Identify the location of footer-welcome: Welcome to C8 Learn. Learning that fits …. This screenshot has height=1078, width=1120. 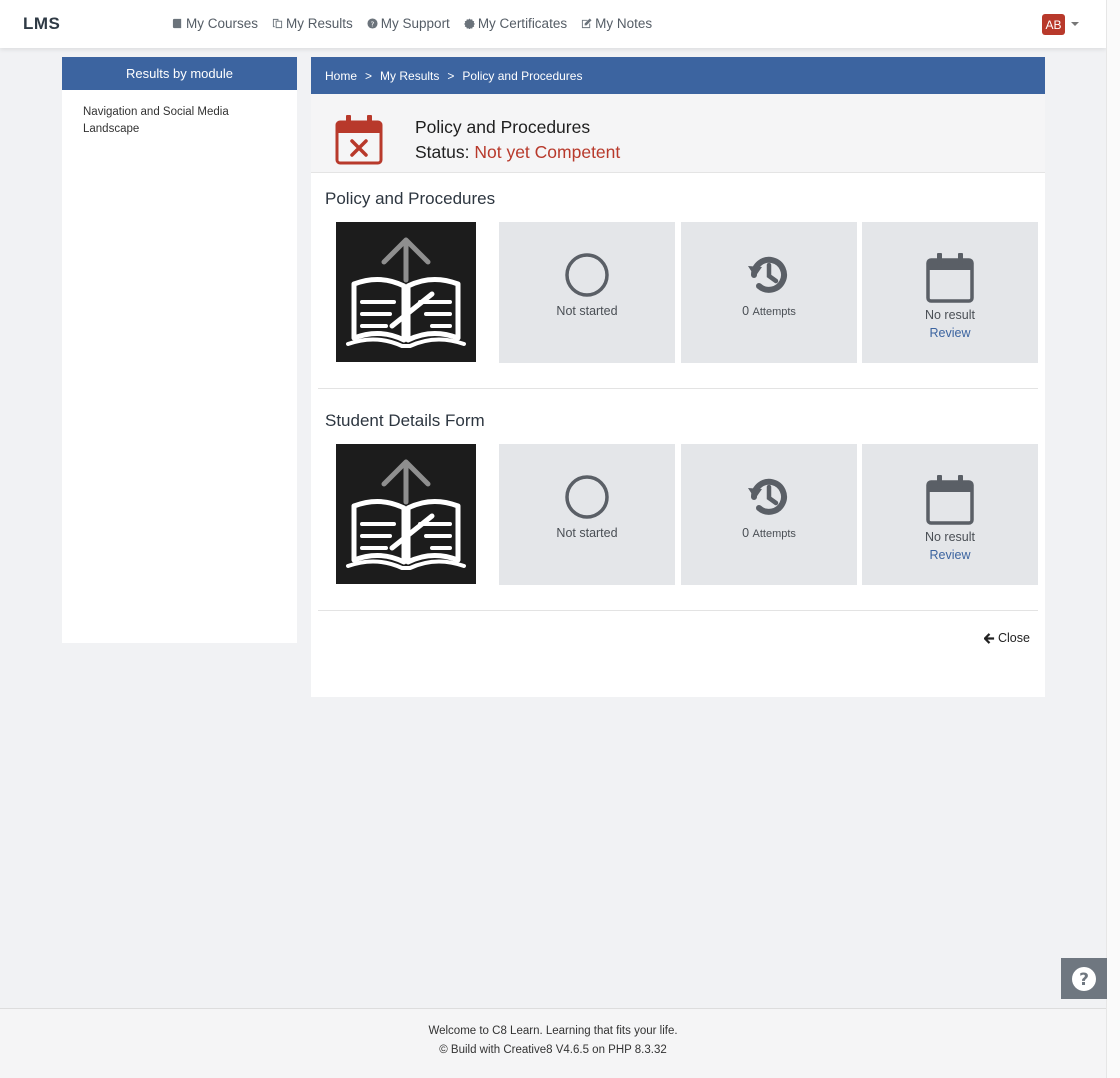
(553, 1031).